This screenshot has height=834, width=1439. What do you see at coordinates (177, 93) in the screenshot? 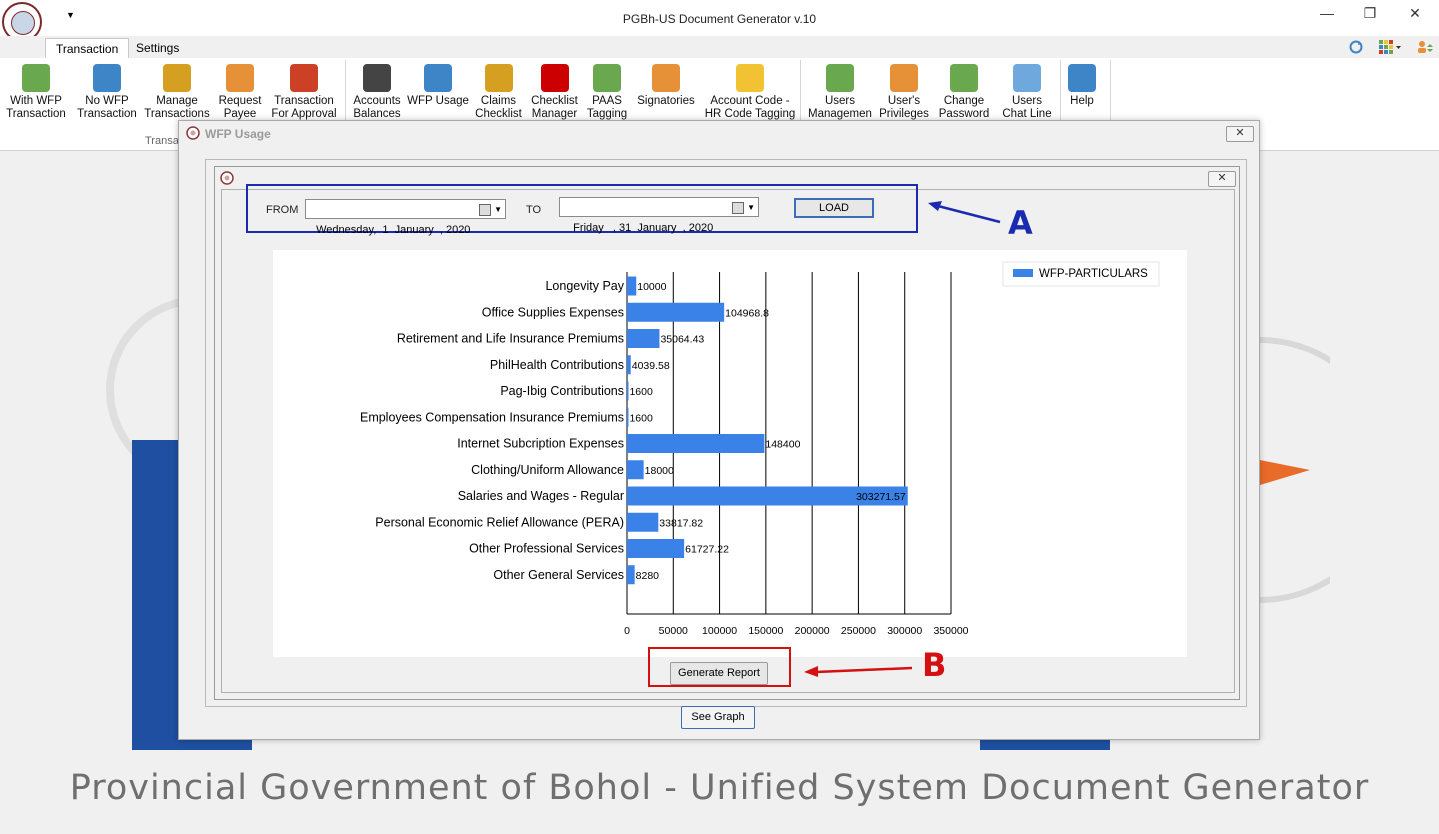
I see `ribbon-button-manage: Manage Transactions` at bounding box center [177, 93].